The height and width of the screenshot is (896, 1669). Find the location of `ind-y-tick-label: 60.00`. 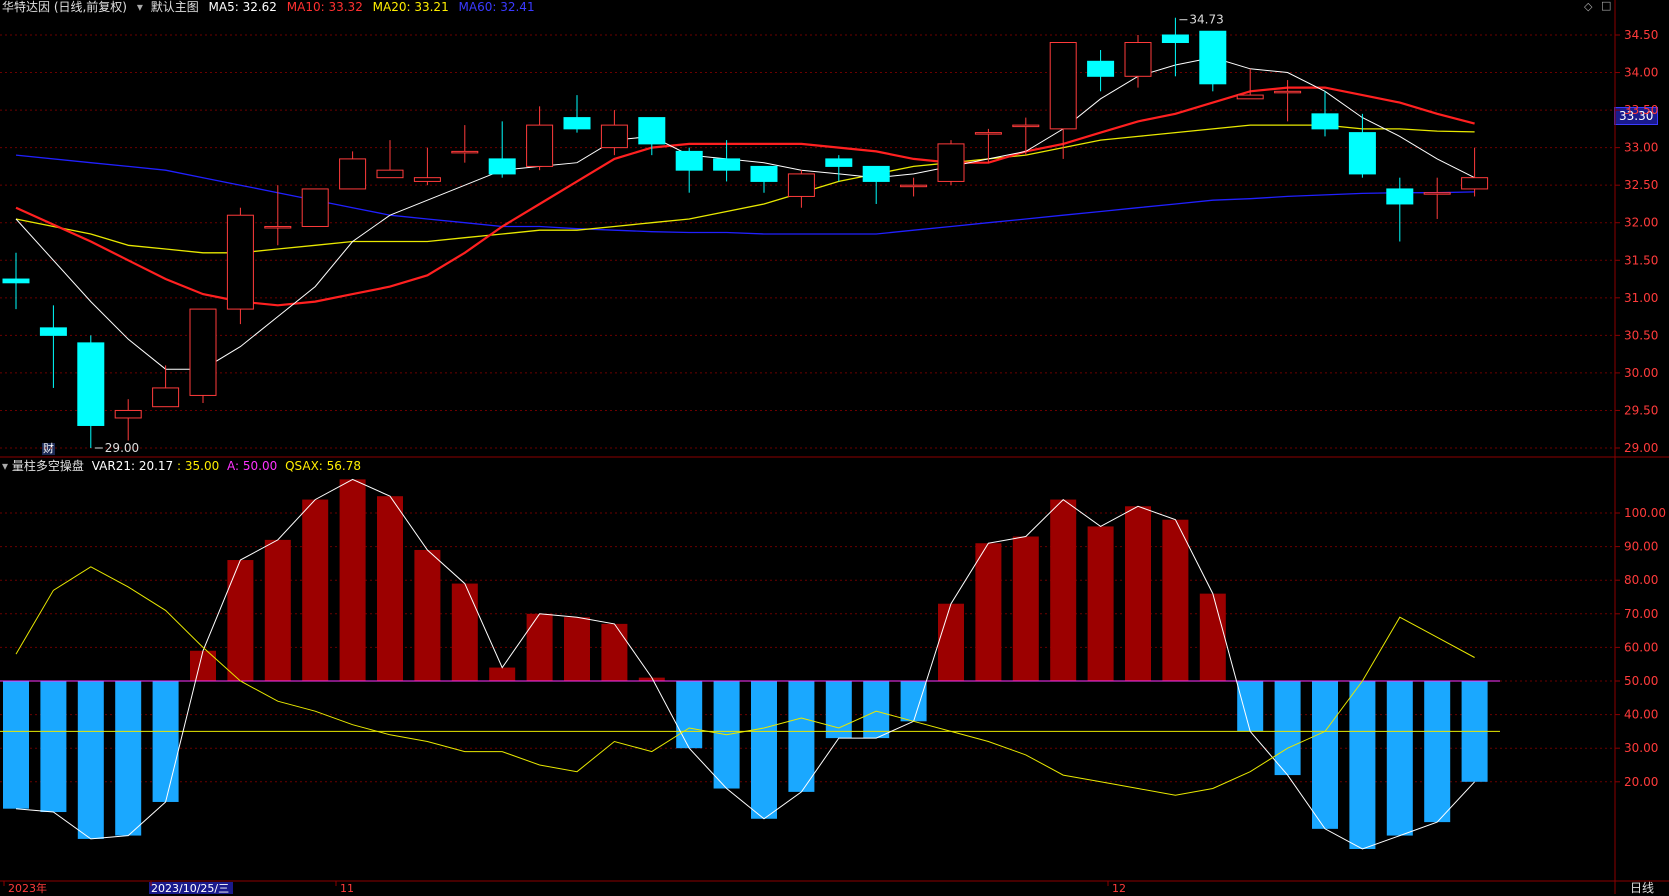

ind-y-tick-label: 60.00 is located at coordinates (1641, 647).